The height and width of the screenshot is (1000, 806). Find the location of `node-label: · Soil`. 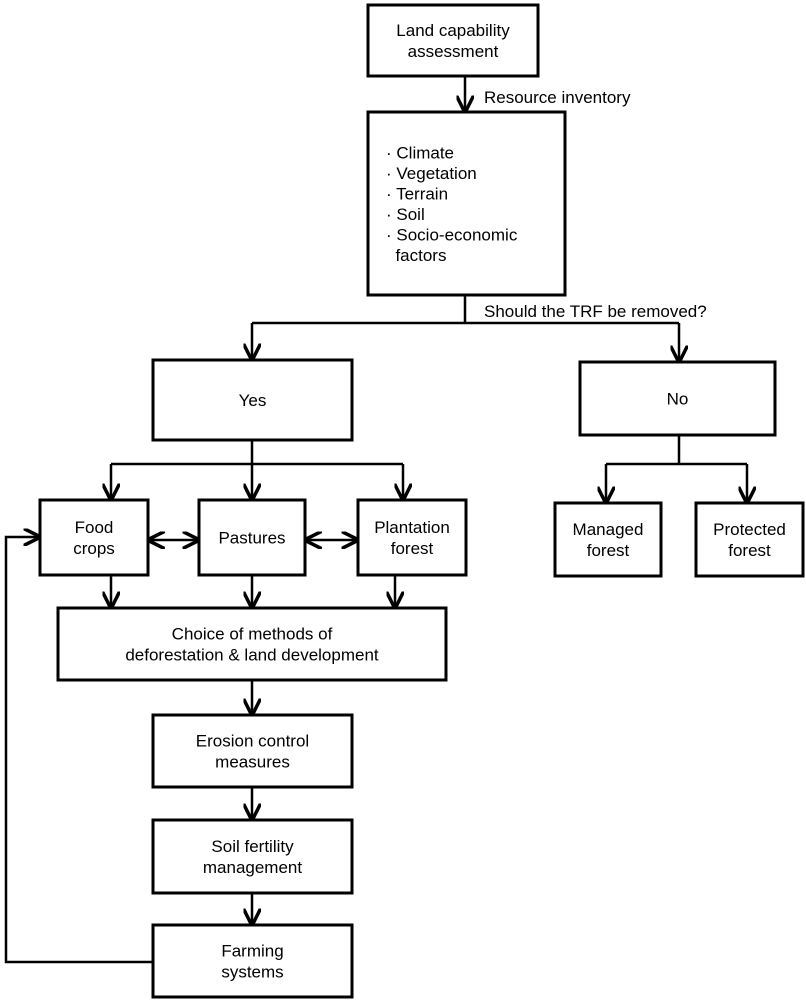

node-label: · Soil is located at coordinates (405, 214).